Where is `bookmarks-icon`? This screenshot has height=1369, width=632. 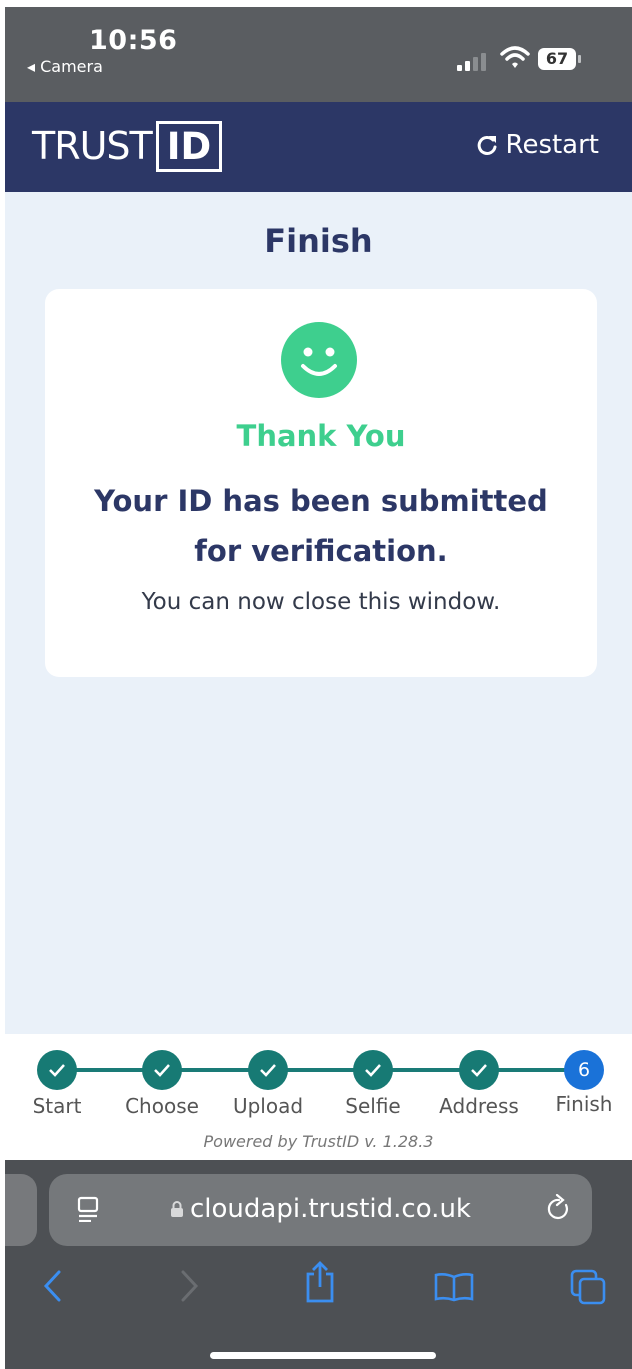 bookmarks-icon is located at coordinates (454, 1287).